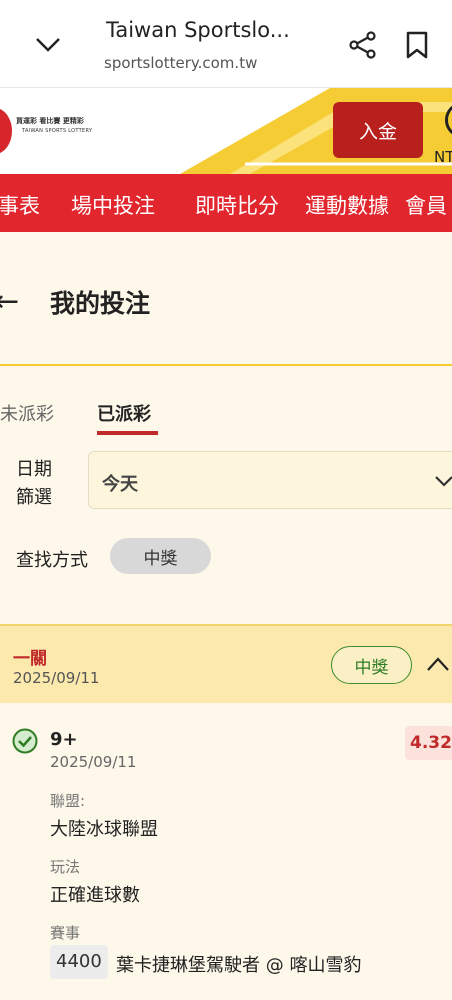  I want to click on page-title: 我的投注, so click(100, 303).